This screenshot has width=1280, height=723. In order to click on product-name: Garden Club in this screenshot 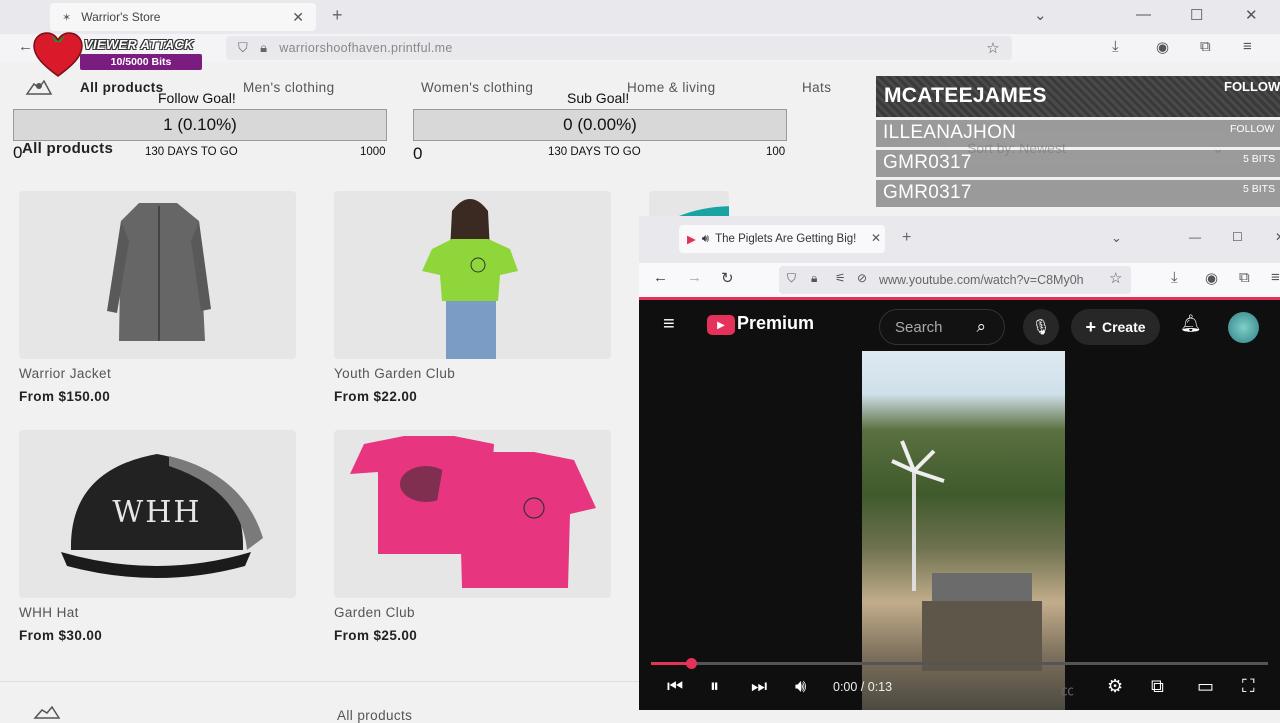, I will do `click(374, 612)`.